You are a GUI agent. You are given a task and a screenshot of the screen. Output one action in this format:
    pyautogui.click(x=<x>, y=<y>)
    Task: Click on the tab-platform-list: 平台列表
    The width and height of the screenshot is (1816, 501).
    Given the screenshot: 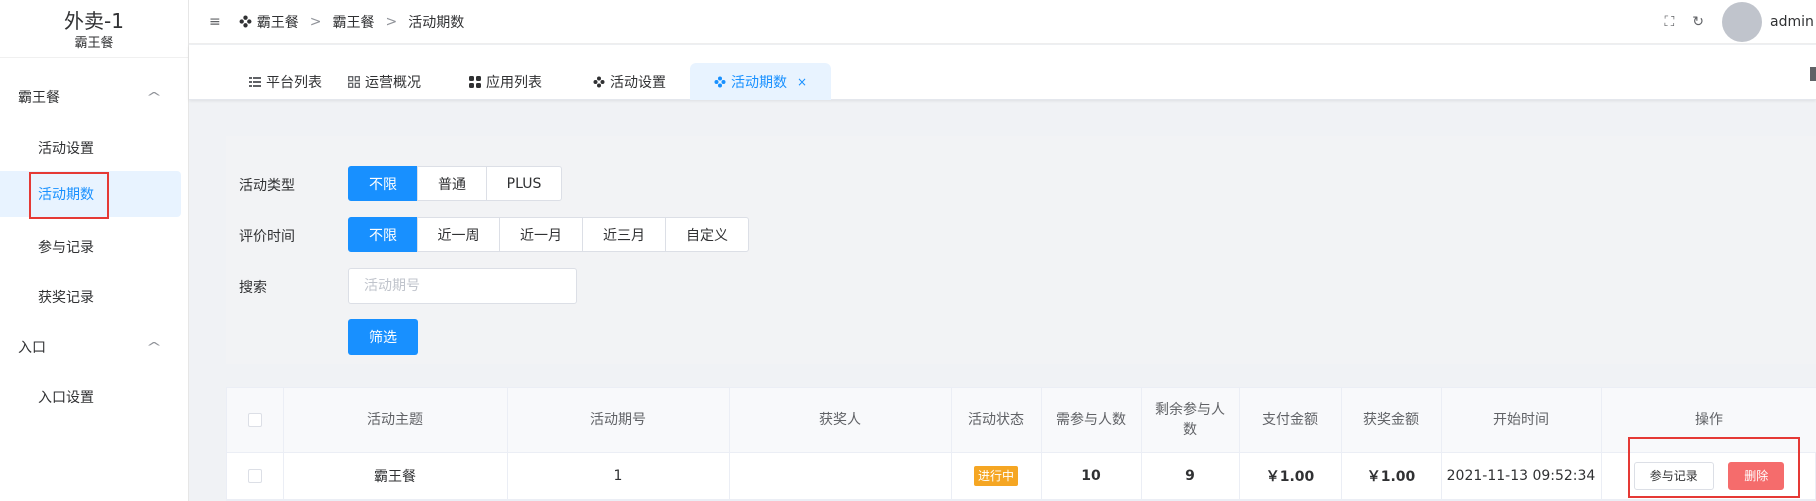 What is the action you would take?
    pyautogui.click(x=285, y=81)
    